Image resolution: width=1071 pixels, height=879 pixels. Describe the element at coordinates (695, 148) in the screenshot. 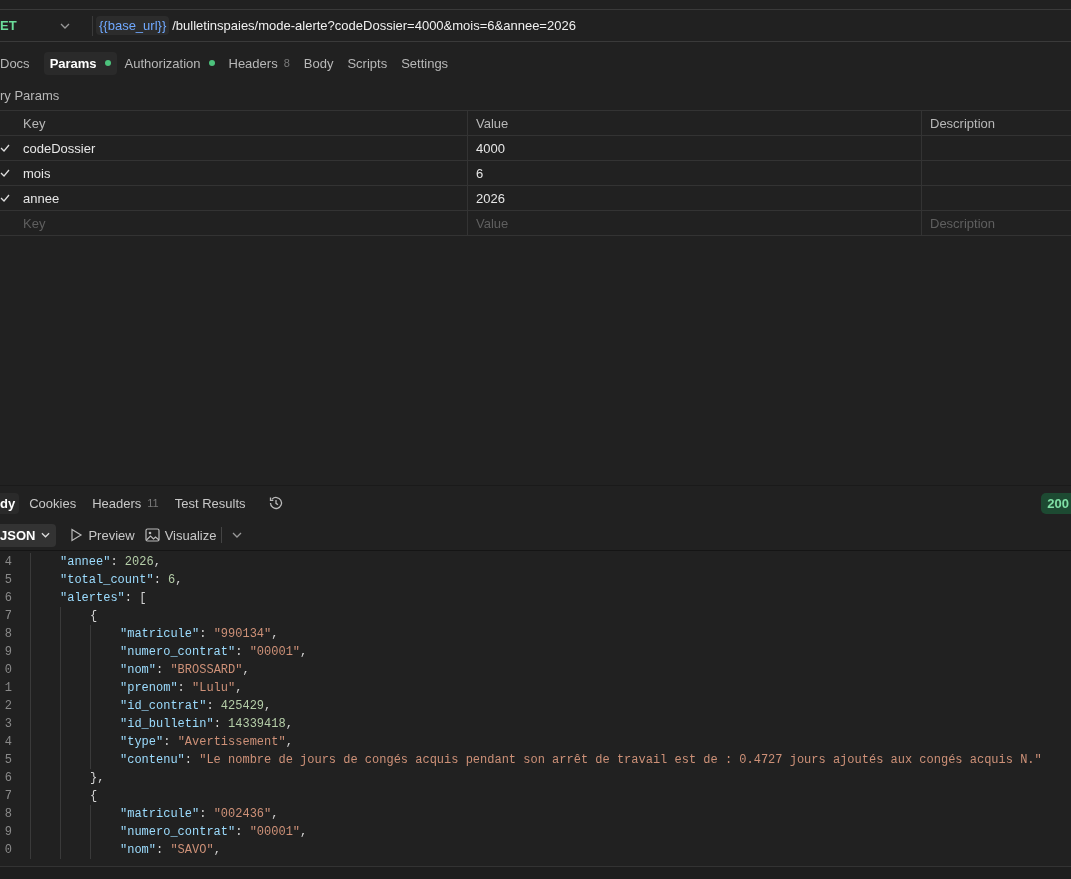

I see `param-value: 4000` at that location.